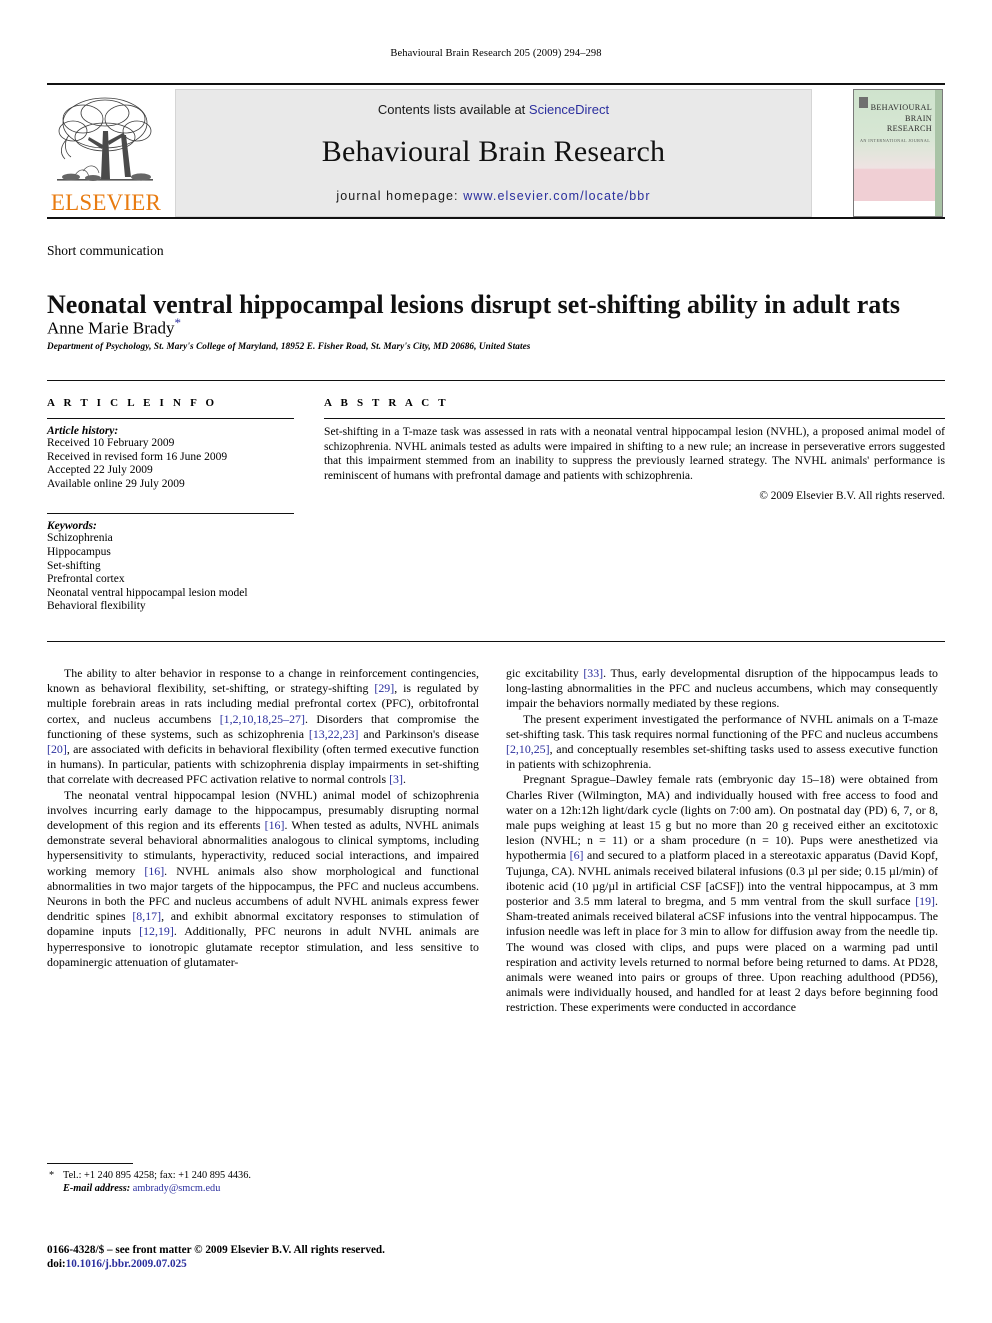 The height and width of the screenshot is (1323, 992). Describe the element at coordinates (106, 202) in the screenshot. I see `elsevier-wordmark: ELSEVIER` at that location.